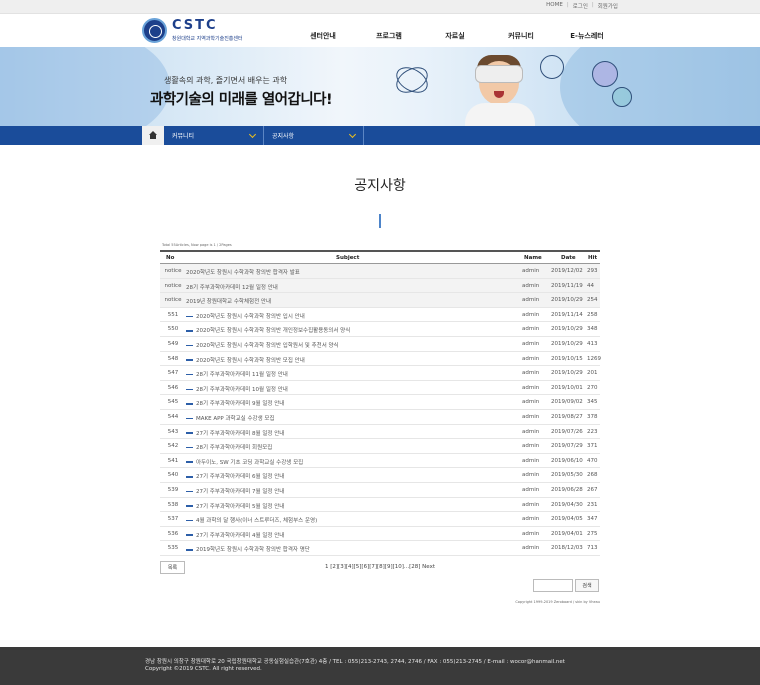 This screenshot has width=760, height=685. I want to click on row-subject: 28기 주부과학아카데미 10월 일정 안내, so click(237, 389).